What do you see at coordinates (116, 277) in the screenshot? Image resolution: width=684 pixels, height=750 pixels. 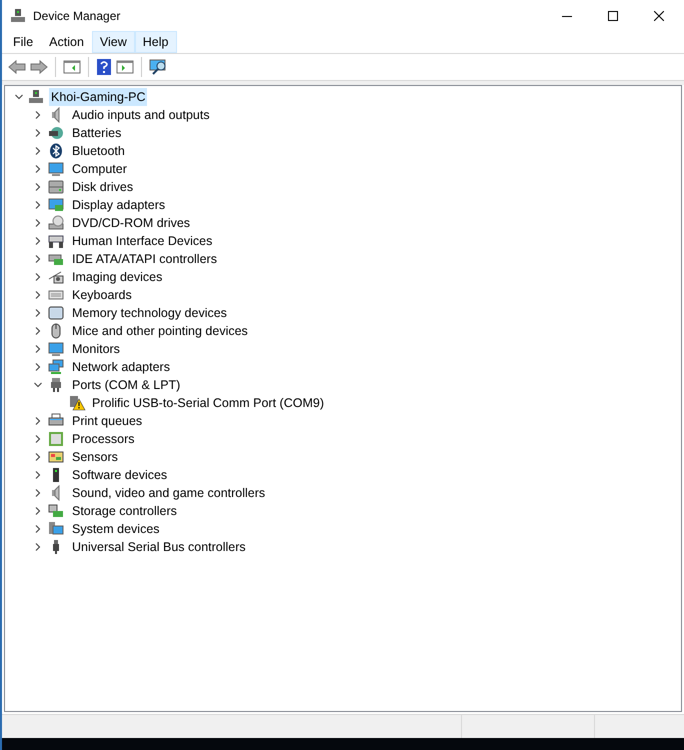 I see `tree-item: Imaging devices` at bounding box center [116, 277].